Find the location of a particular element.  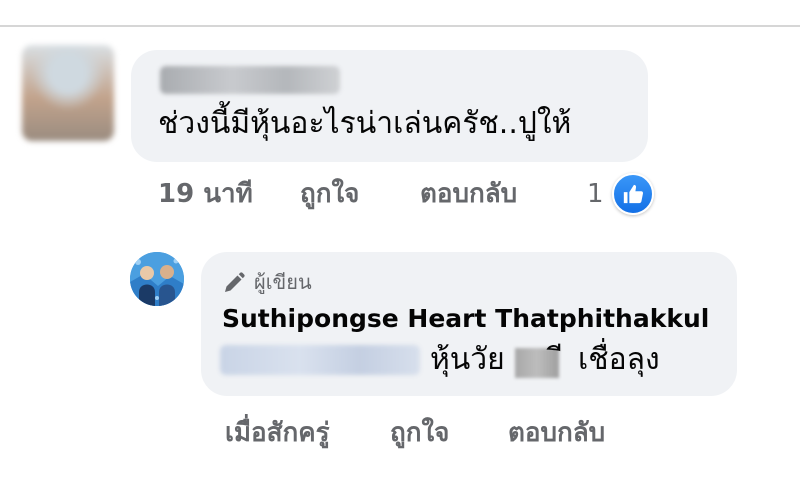

author-name: Suthipongse Heart Thatphithakkul is located at coordinates (465, 319).